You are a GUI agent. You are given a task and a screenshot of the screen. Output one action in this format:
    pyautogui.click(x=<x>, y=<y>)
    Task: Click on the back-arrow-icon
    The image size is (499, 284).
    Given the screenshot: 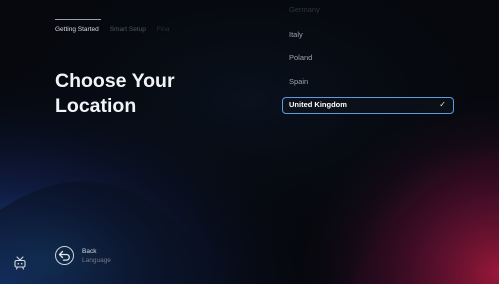 What is the action you would take?
    pyautogui.click(x=64, y=255)
    